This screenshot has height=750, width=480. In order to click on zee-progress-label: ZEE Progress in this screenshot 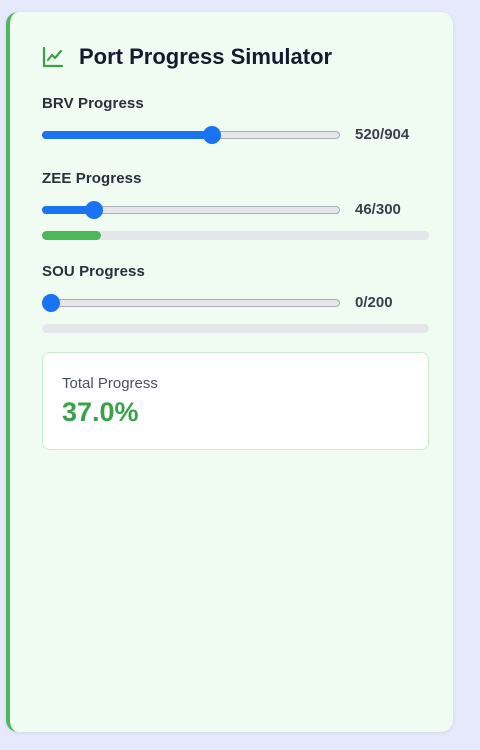, I will do `click(92, 178)`.